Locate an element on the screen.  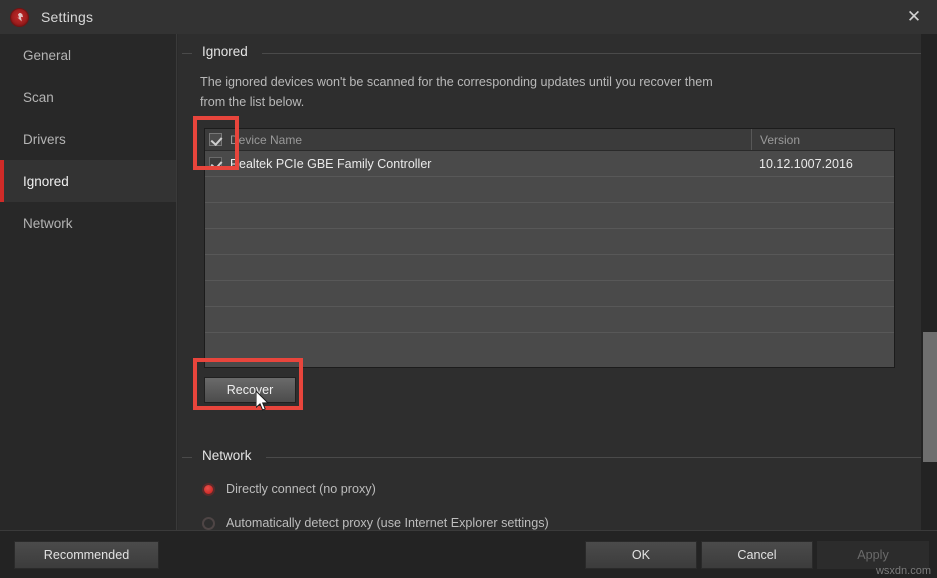
footer-bar: Recommended OK Cancel Apply wsxdn.com is located at coordinates (468, 554).